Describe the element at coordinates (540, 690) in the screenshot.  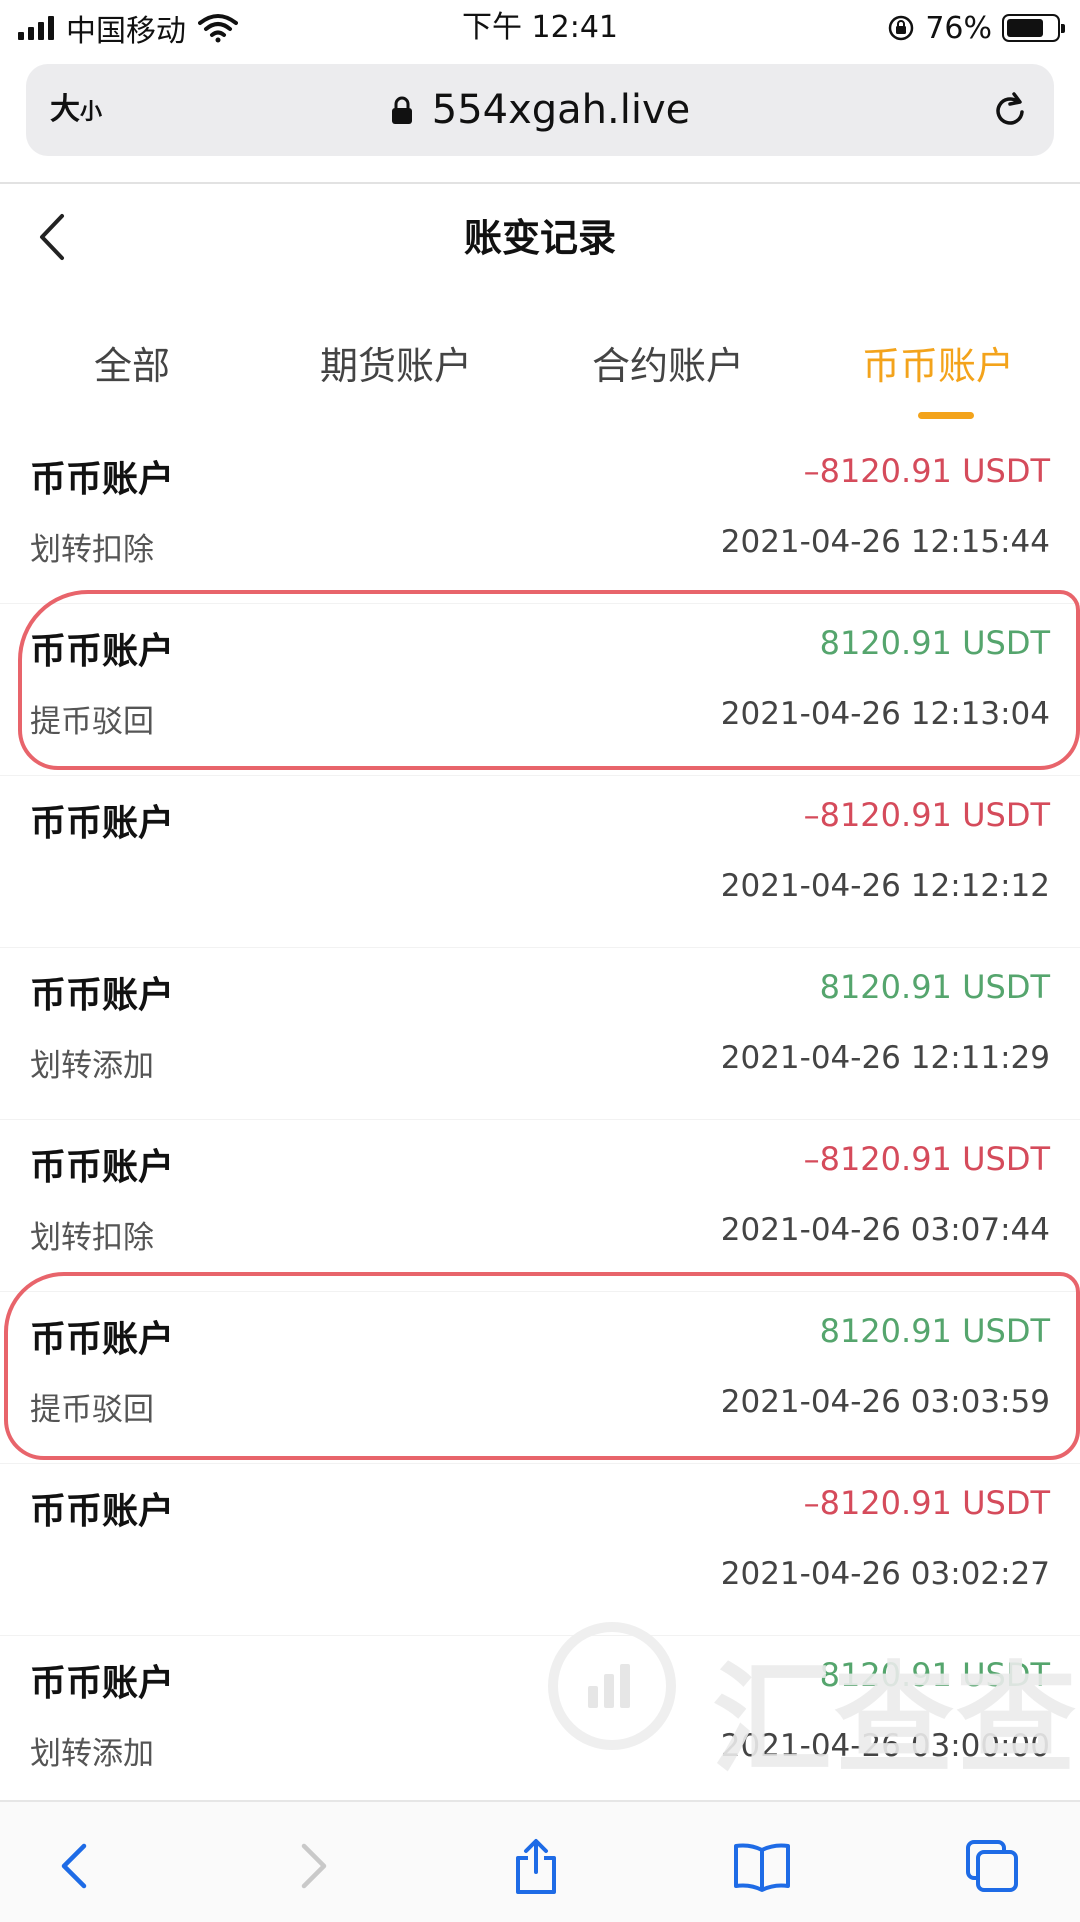
I see `record-row: 币币账户 8120.91 USDT 提币驳回 2021-04-26 12:13:04` at that location.